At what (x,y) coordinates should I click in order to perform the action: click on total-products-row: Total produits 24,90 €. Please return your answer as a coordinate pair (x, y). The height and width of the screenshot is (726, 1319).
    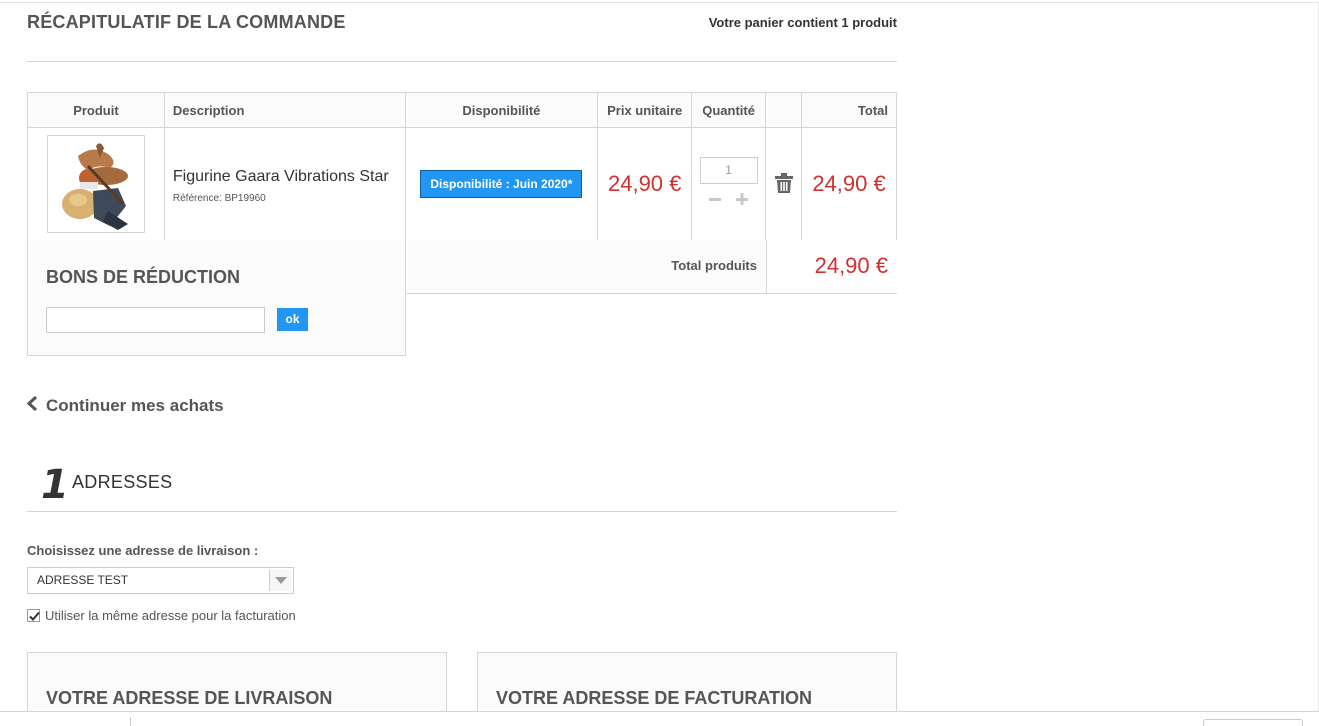
    Looking at the image, I should click on (651, 267).